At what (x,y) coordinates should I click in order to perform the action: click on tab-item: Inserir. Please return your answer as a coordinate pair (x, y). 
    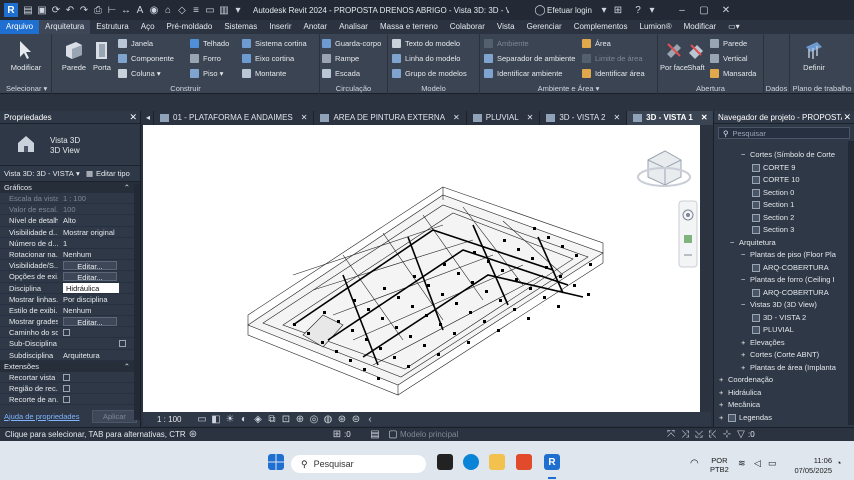
    Looking at the image, I should click on (280, 27).